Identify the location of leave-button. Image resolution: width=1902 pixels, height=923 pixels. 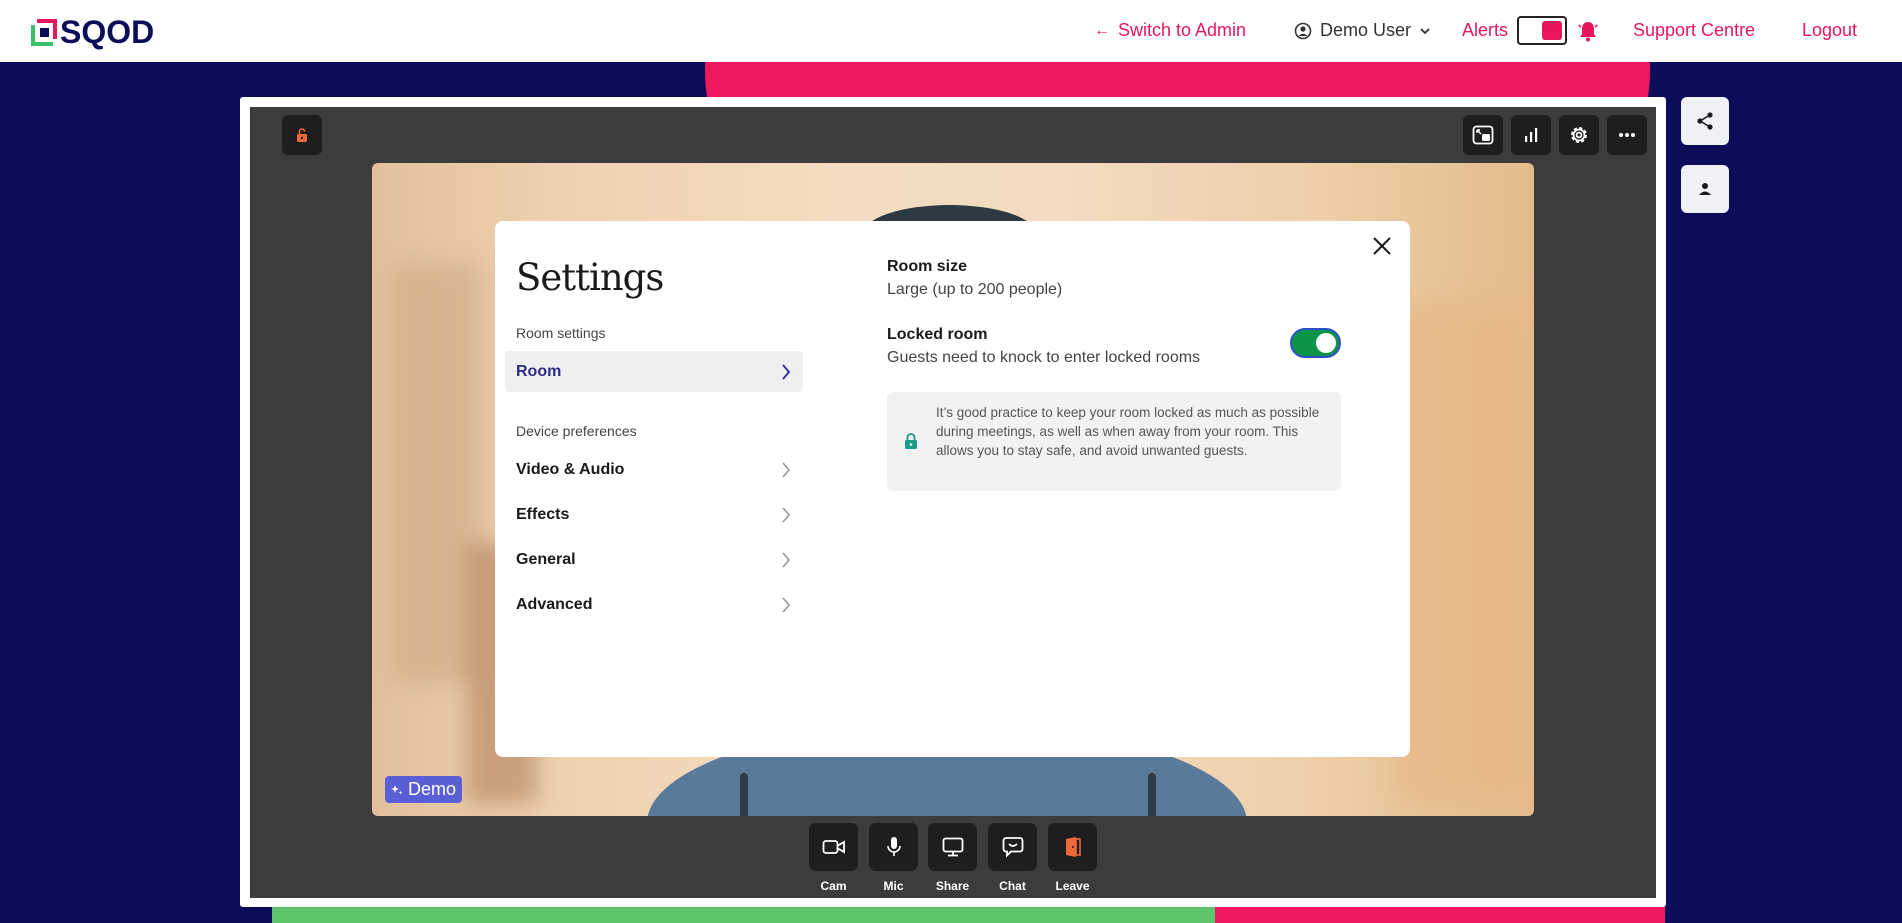
(1072, 847).